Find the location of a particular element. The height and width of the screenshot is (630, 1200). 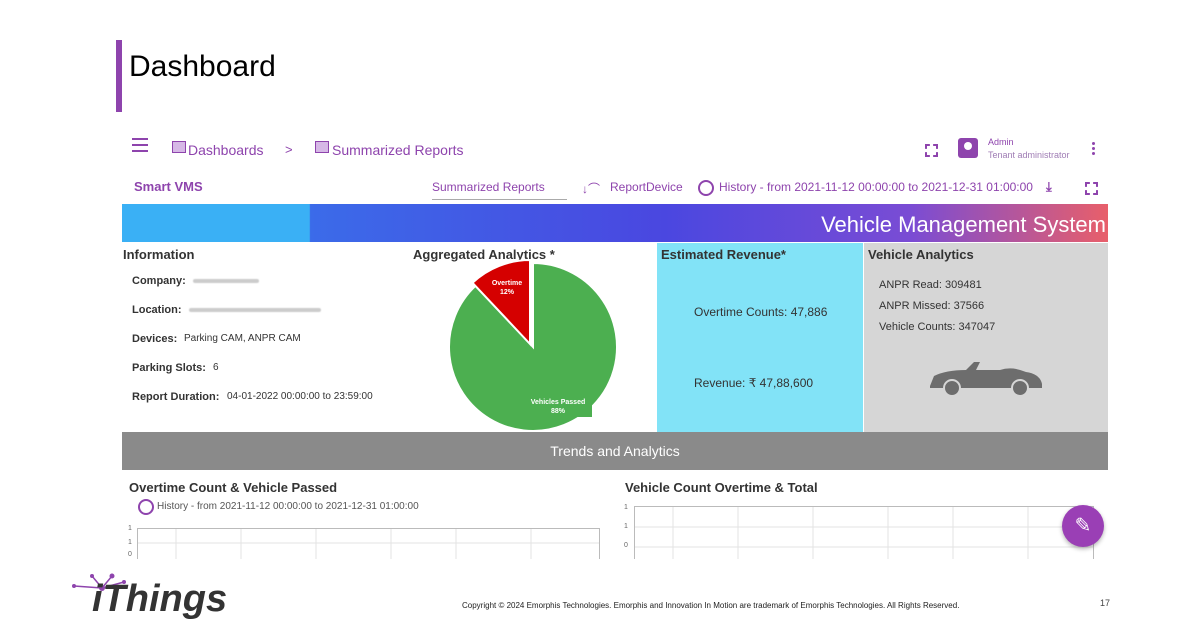

fullscreen-icon is located at coordinates (931, 150).